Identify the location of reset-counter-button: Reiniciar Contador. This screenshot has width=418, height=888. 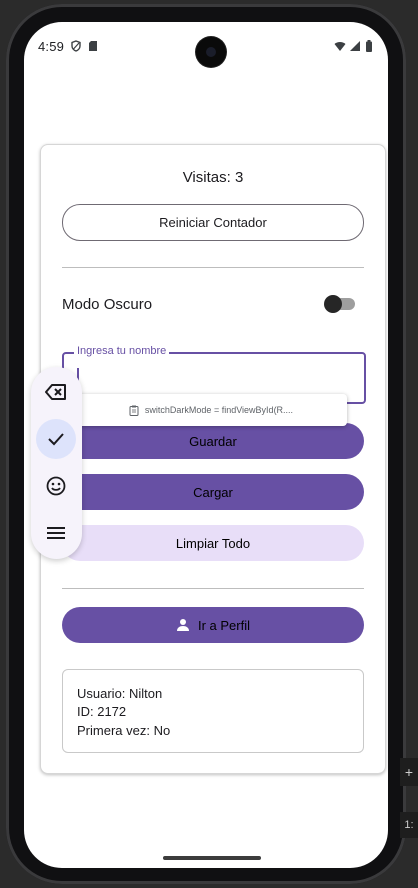
(213, 222).